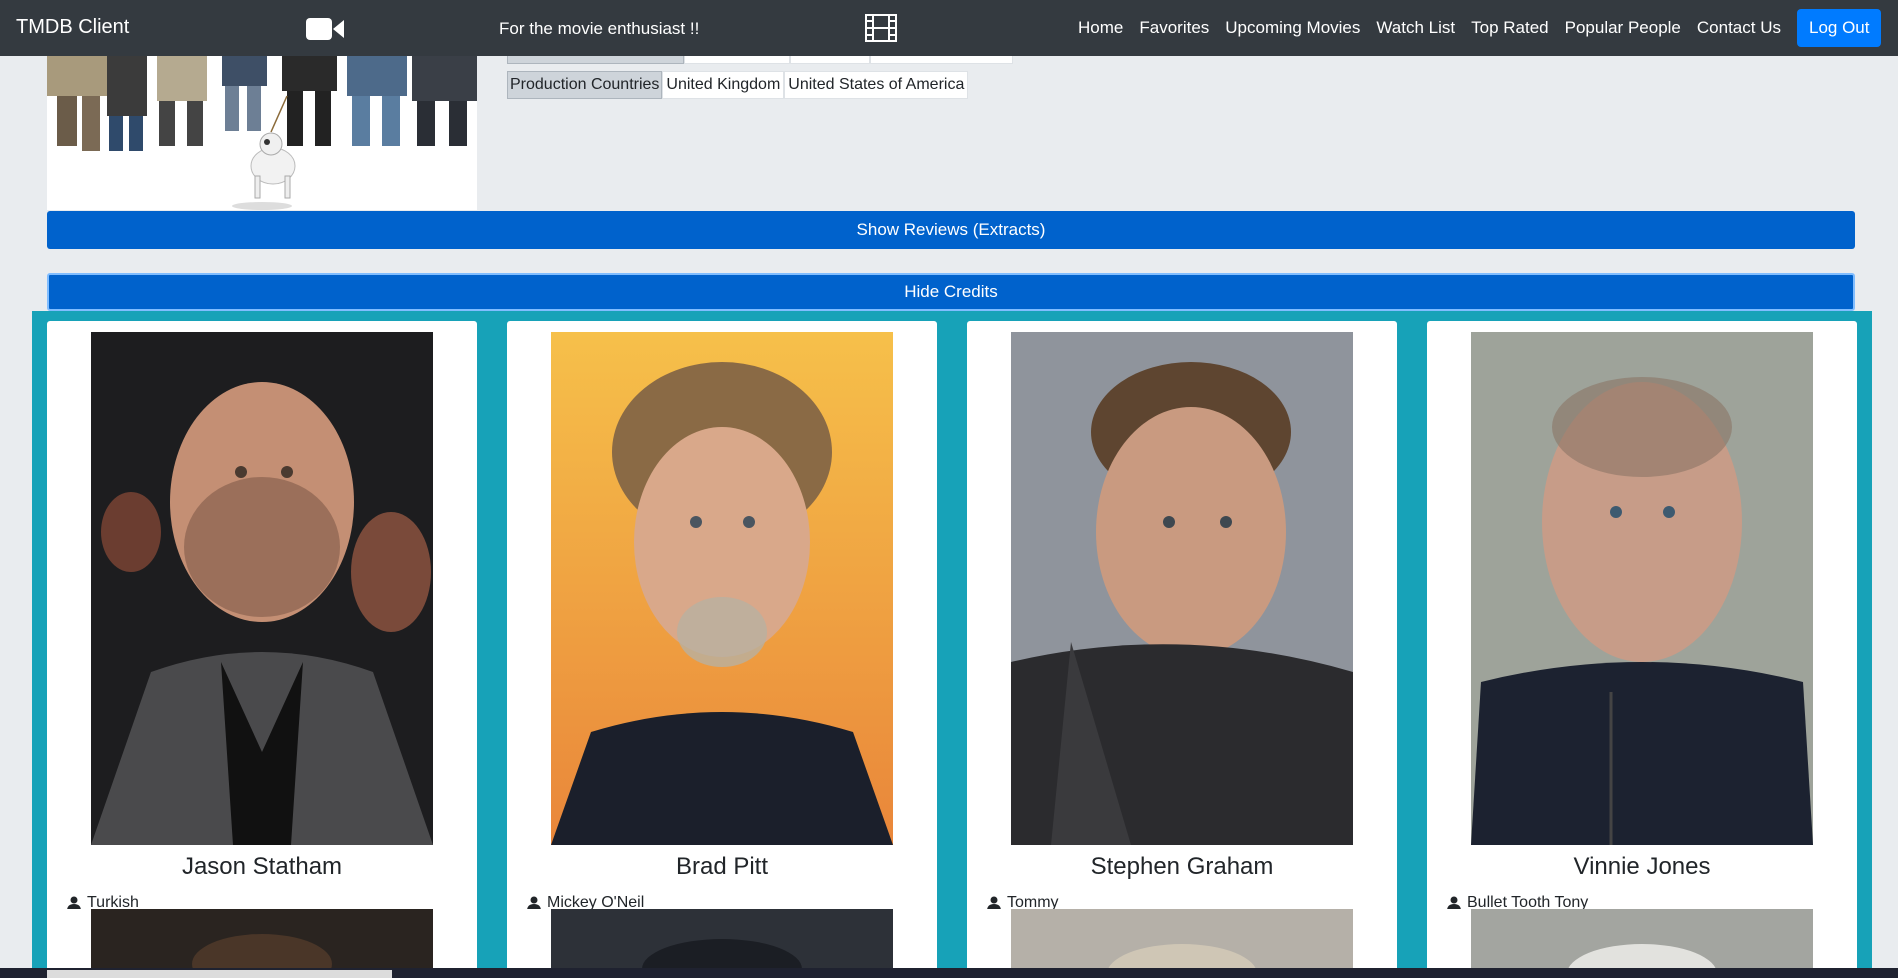  What do you see at coordinates (1623, 28) in the screenshot?
I see `nav-link-popular-people: Popular People` at bounding box center [1623, 28].